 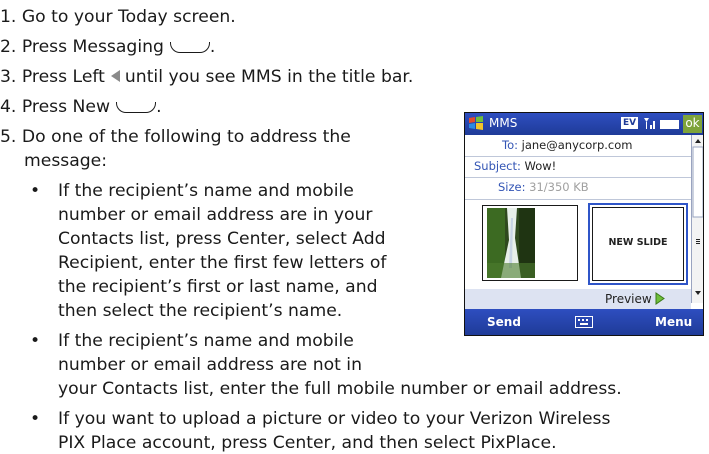 What do you see at coordinates (215, 215) in the screenshot?
I see `bullet1-line: number or email address are in your` at bounding box center [215, 215].